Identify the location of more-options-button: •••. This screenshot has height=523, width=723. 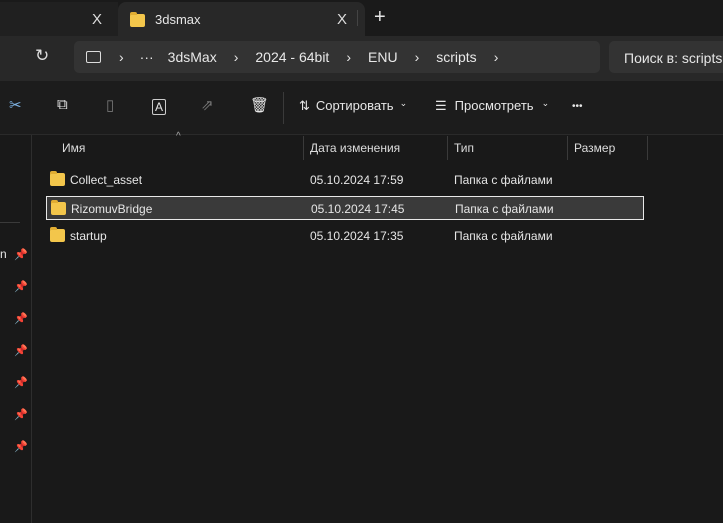
(577, 106).